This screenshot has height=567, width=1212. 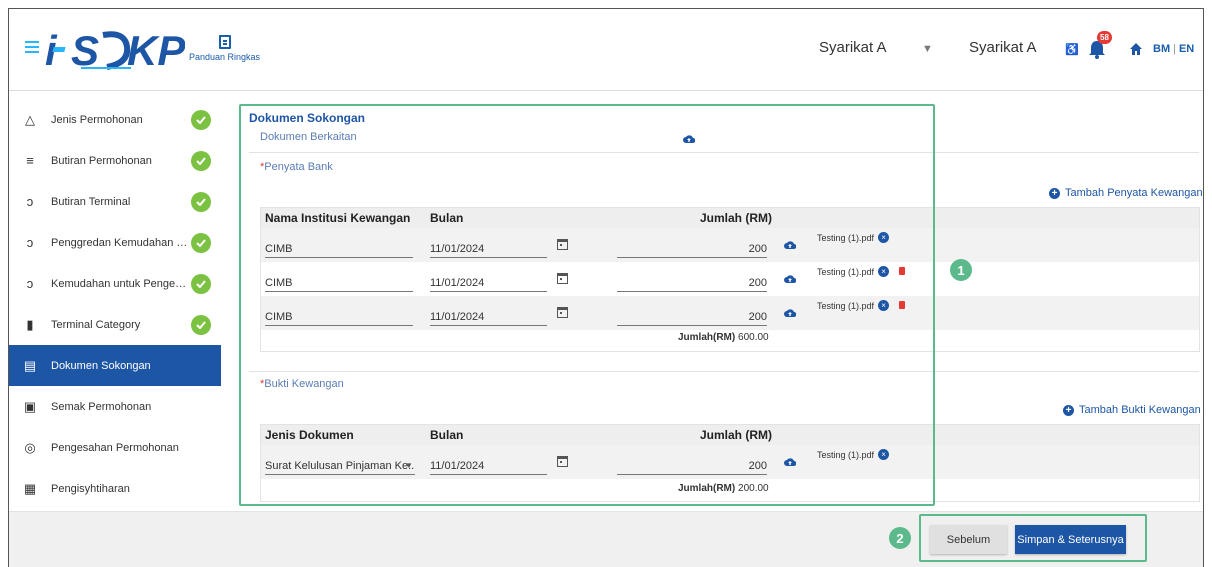 I want to click on home-icon, so click(x=1136, y=49).